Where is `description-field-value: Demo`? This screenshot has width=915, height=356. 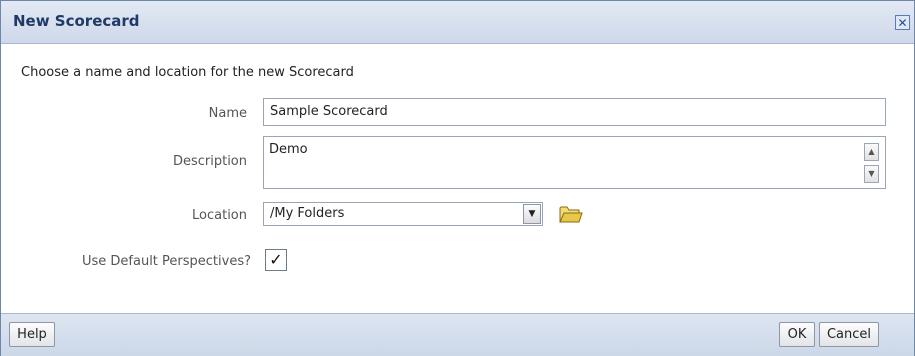 description-field-value: Demo is located at coordinates (288, 149).